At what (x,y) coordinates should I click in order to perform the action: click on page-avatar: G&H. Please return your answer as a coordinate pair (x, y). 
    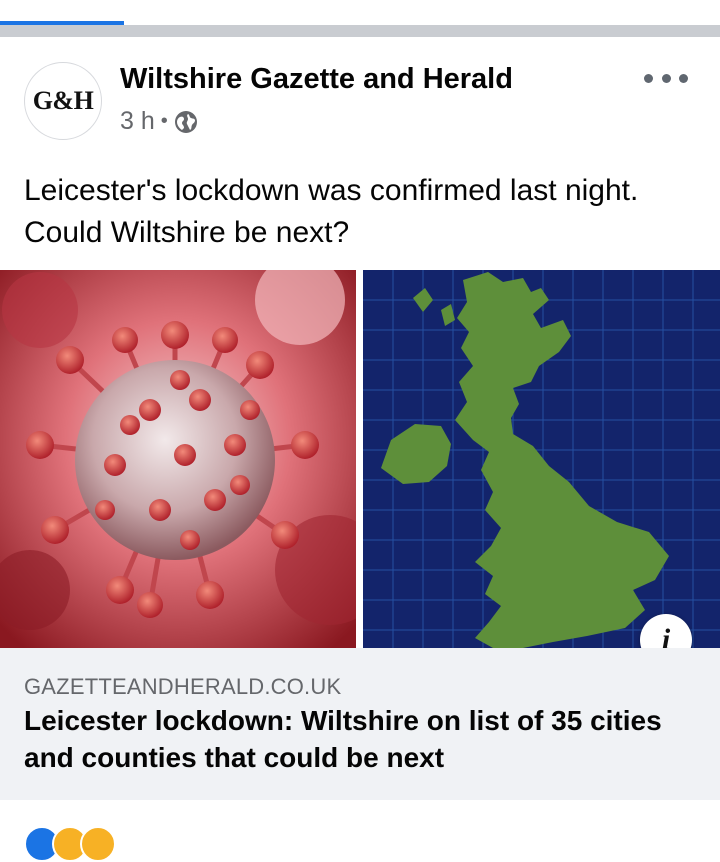
    Looking at the image, I should click on (63, 101).